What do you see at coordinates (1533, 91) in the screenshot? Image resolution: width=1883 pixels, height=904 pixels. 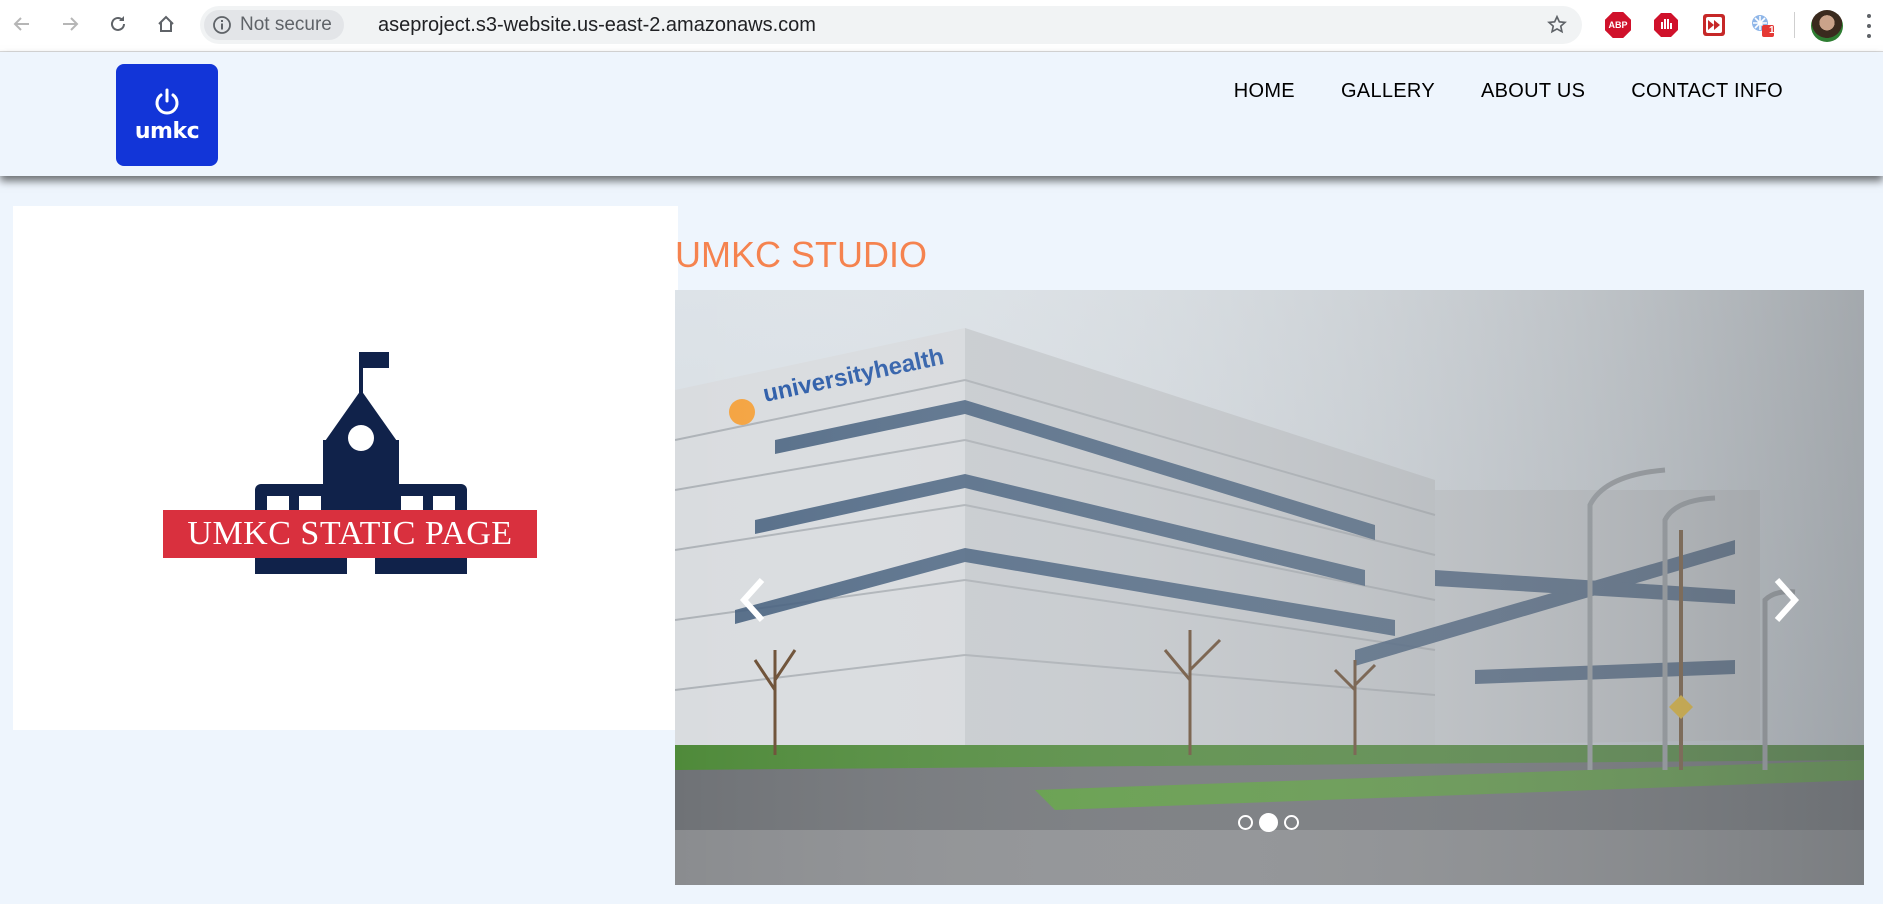 I see `nav-about-us: ABOUT US` at bounding box center [1533, 91].